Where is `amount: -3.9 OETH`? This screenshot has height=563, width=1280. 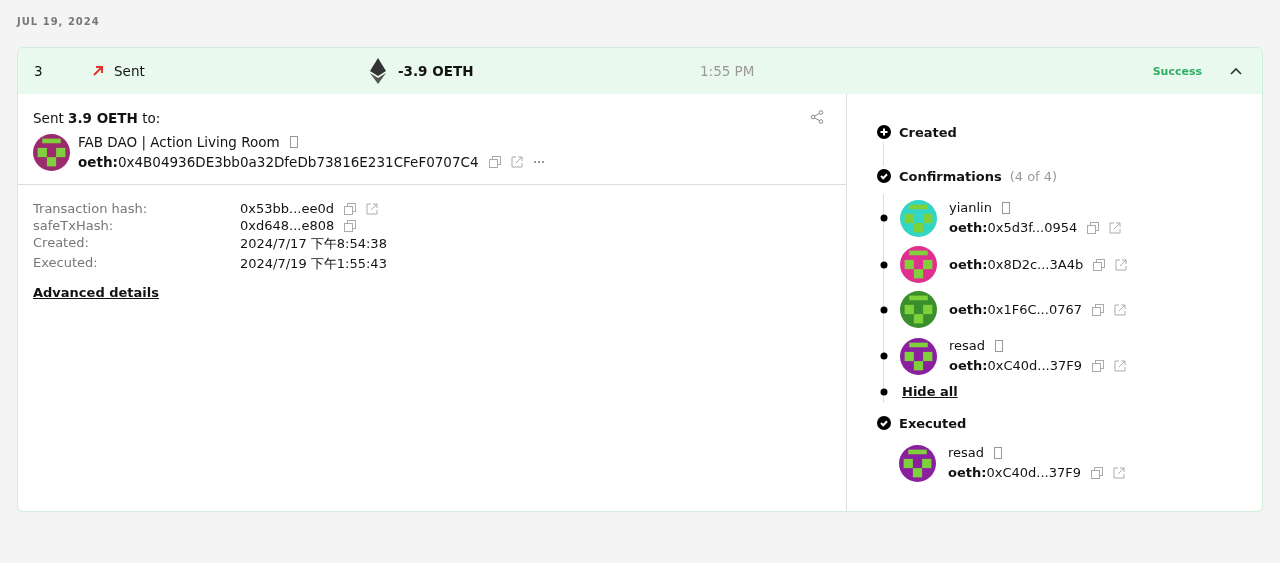 amount: -3.9 OETH is located at coordinates (436, 71).